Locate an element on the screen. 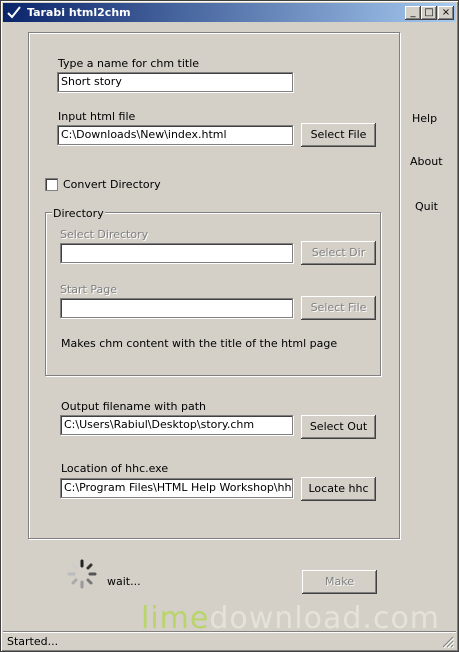 The width and height of the screenshot is (459, 652). directory-group-title: Directory is located at coordinates (78, 213).